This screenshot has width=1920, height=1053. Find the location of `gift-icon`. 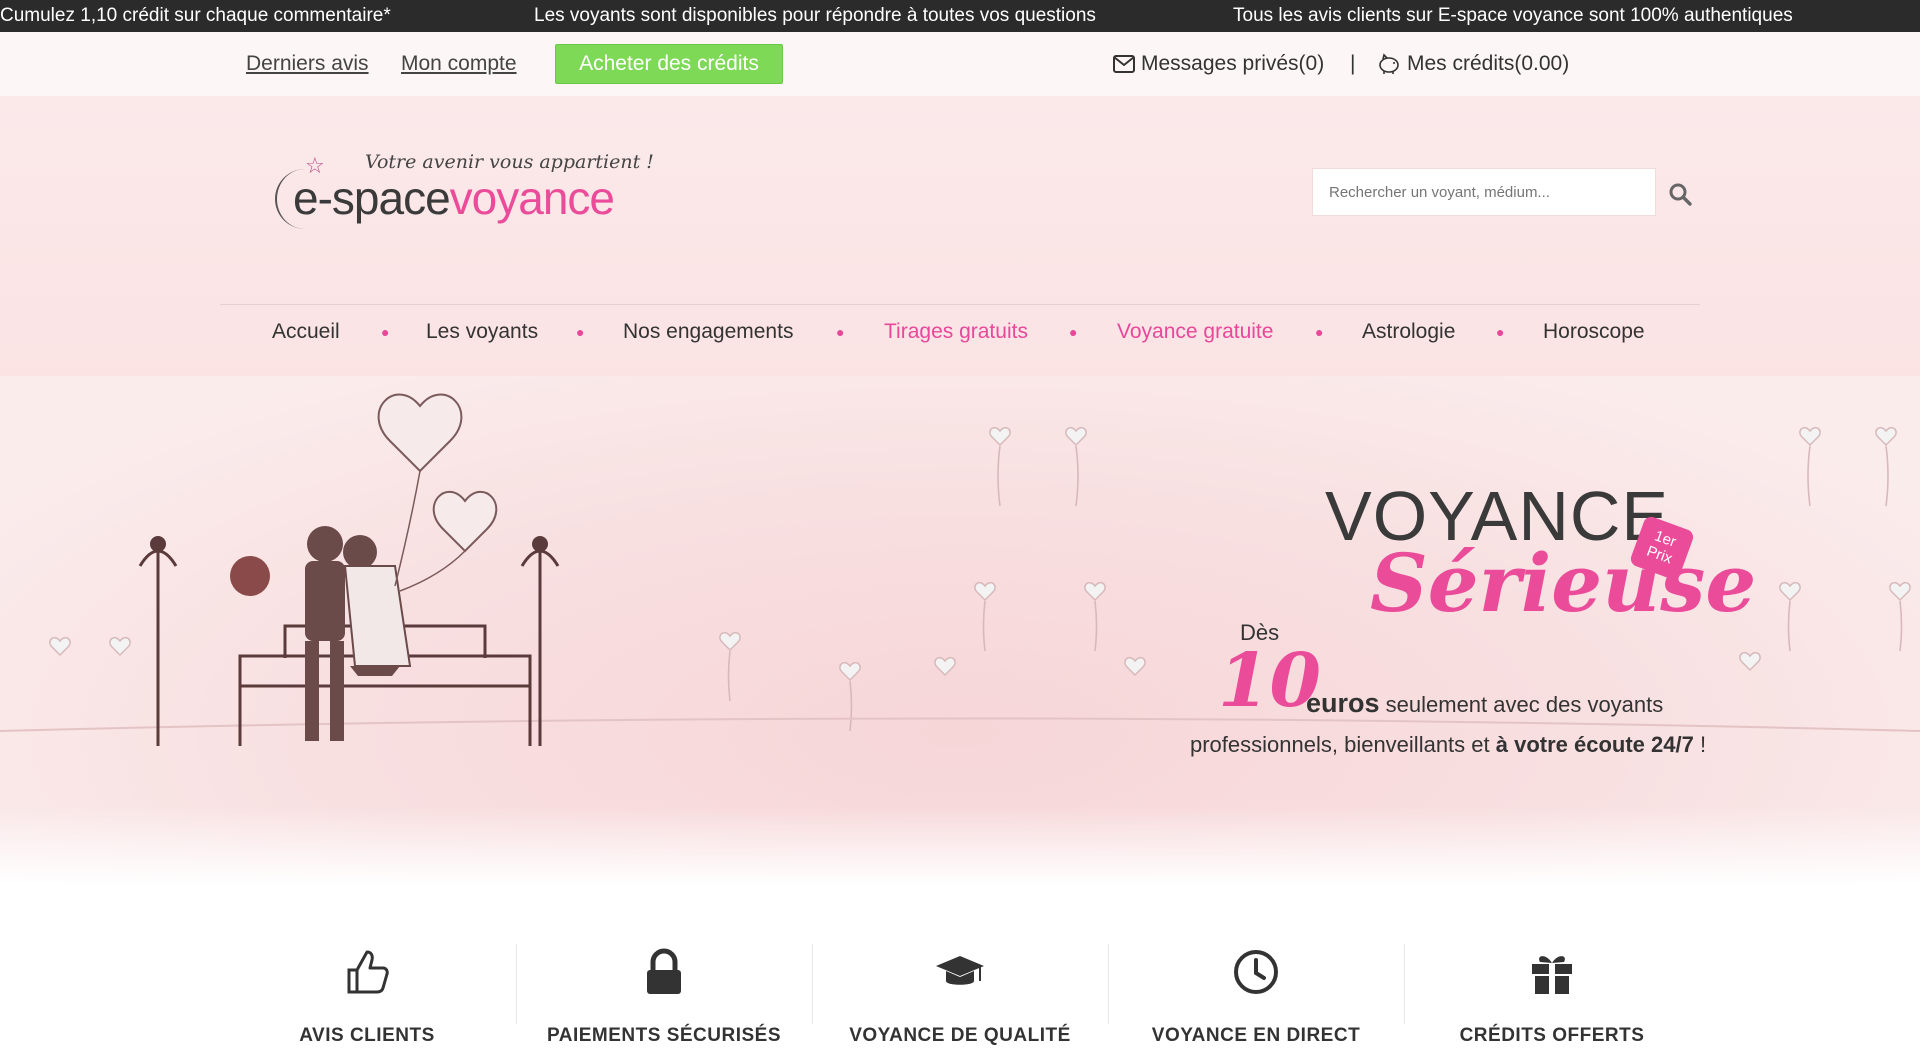

gift-icon is located at coordinates (1552, 975).